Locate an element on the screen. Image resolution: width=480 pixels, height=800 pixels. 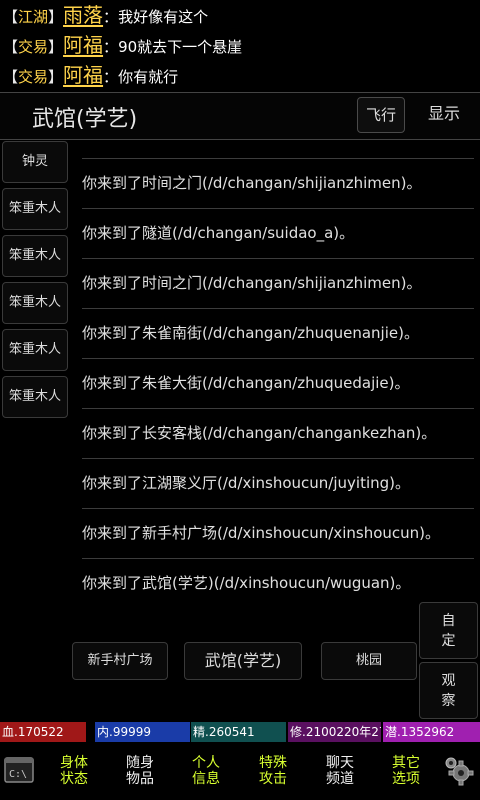
nav-special-attack: 特殊 攻击 is located at coordinates (273, 771).